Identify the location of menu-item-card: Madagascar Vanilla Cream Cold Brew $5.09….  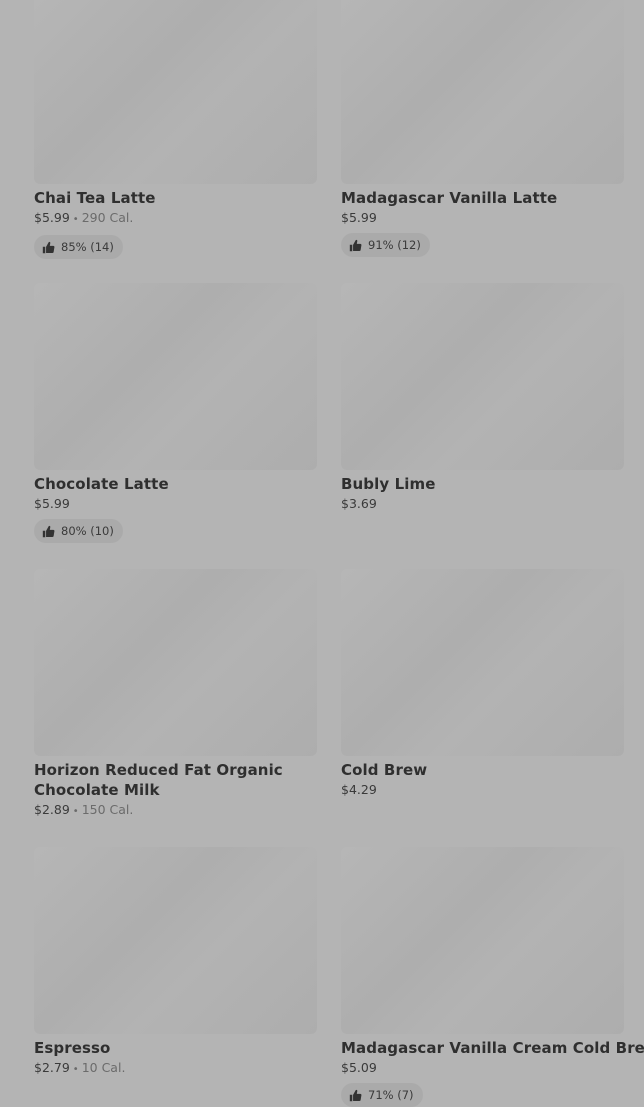
(492, 977).